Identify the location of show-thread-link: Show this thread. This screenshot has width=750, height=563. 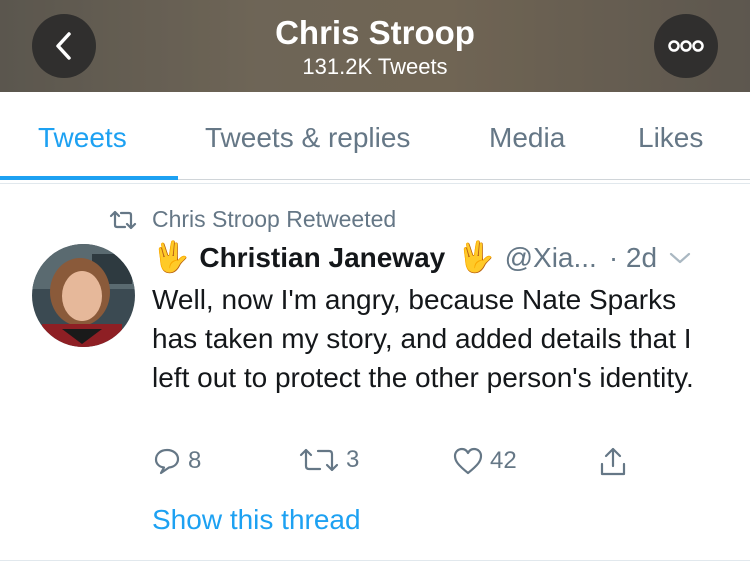
(256, 520).